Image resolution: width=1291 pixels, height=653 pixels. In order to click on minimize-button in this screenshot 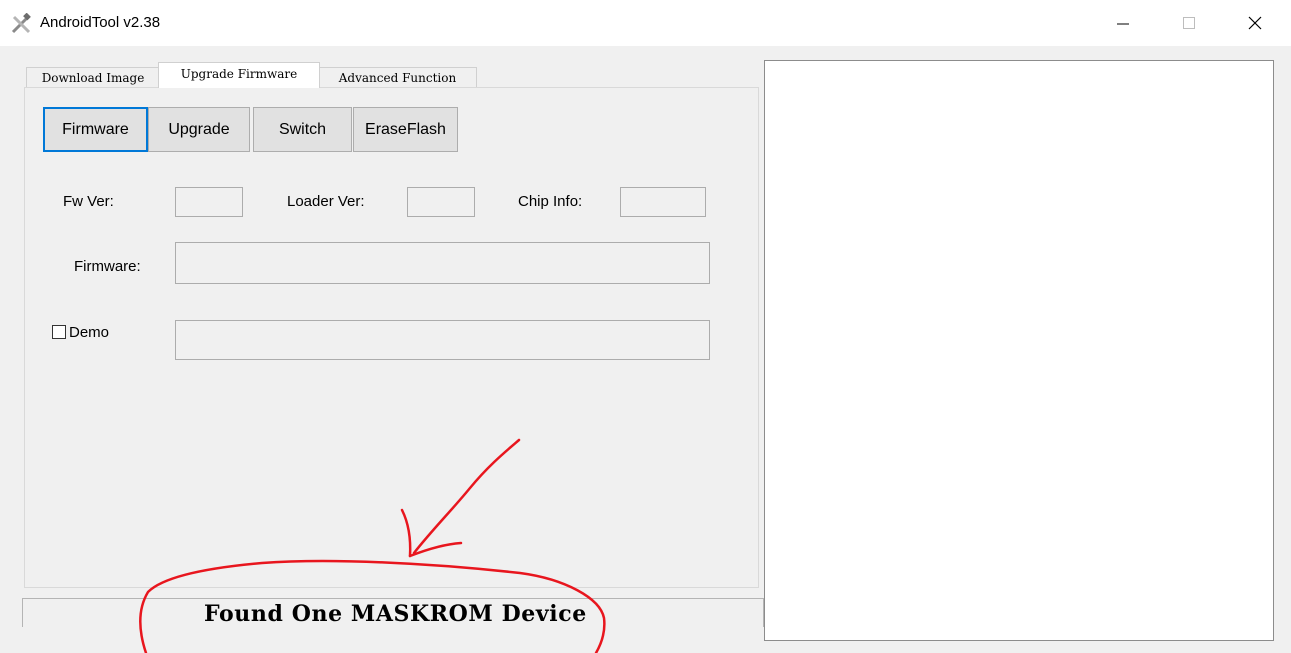, I will do `click(1123, 23)`.